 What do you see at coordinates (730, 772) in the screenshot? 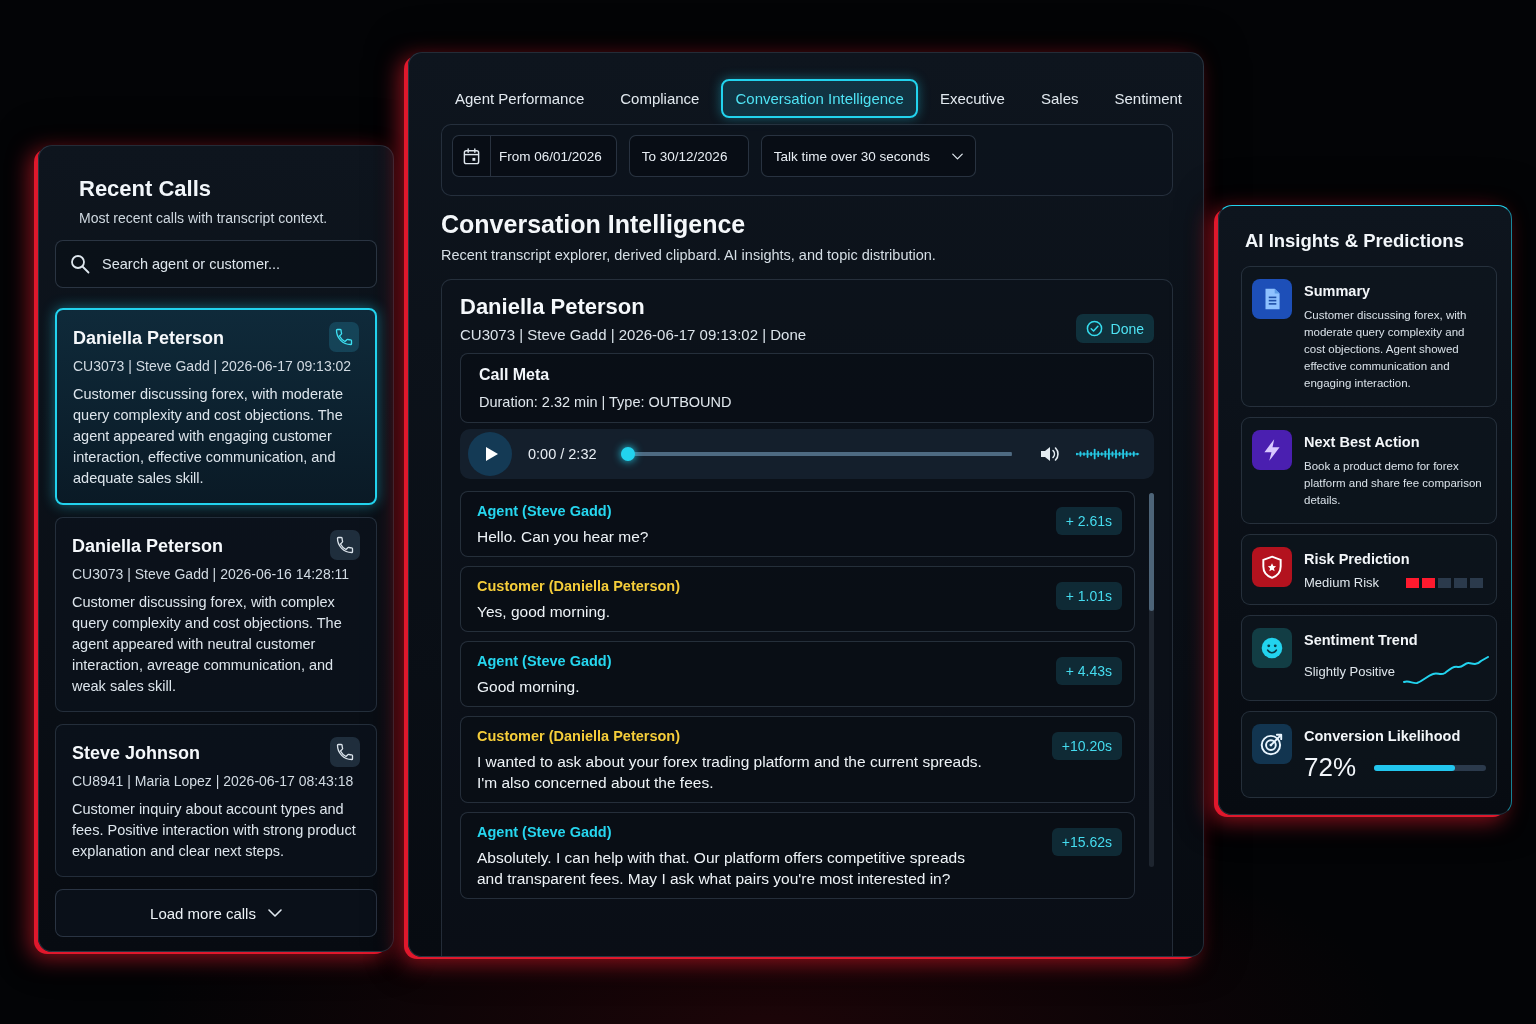
I see `message-text: I wanted to ask about your forex trading platform and the current spreads. I'm also concerned about the fees.` at bounding box center [730, 772].